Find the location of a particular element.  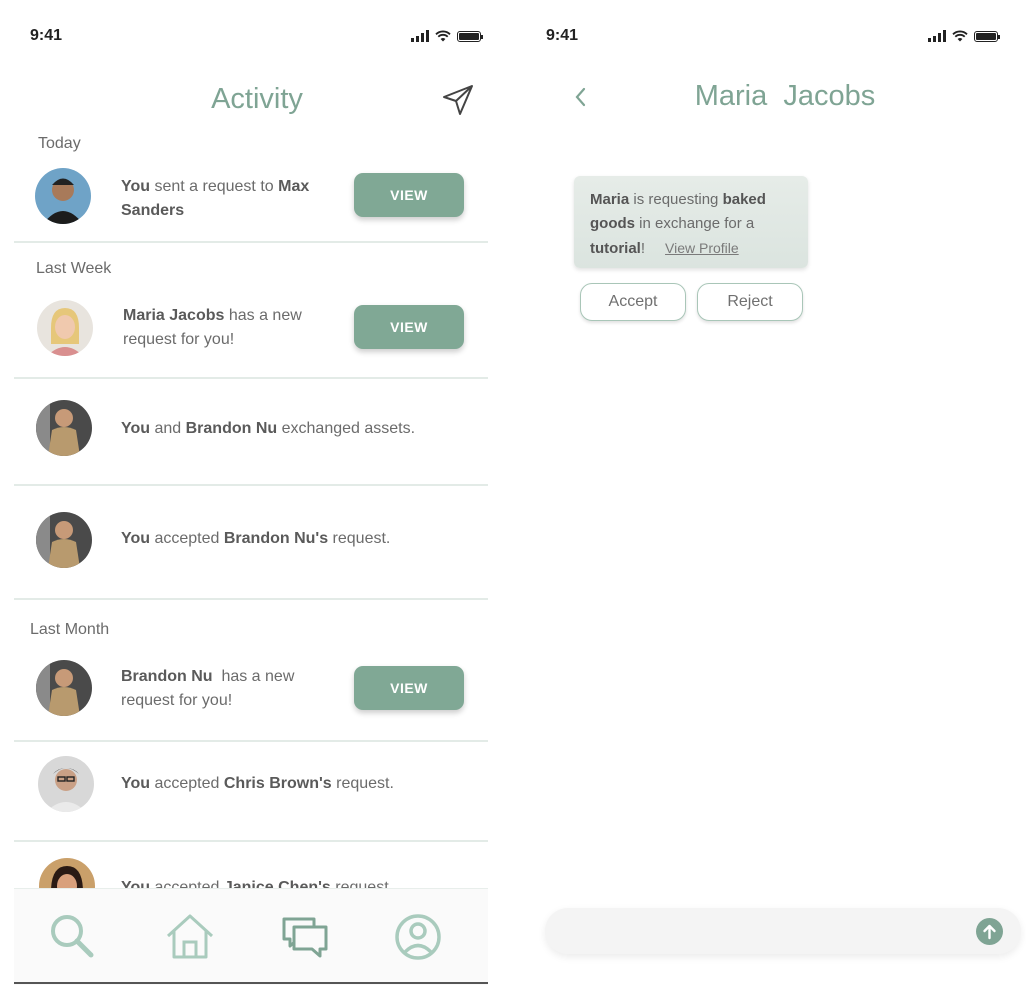

chevron-left-icon is located at coordinates (581, 97).